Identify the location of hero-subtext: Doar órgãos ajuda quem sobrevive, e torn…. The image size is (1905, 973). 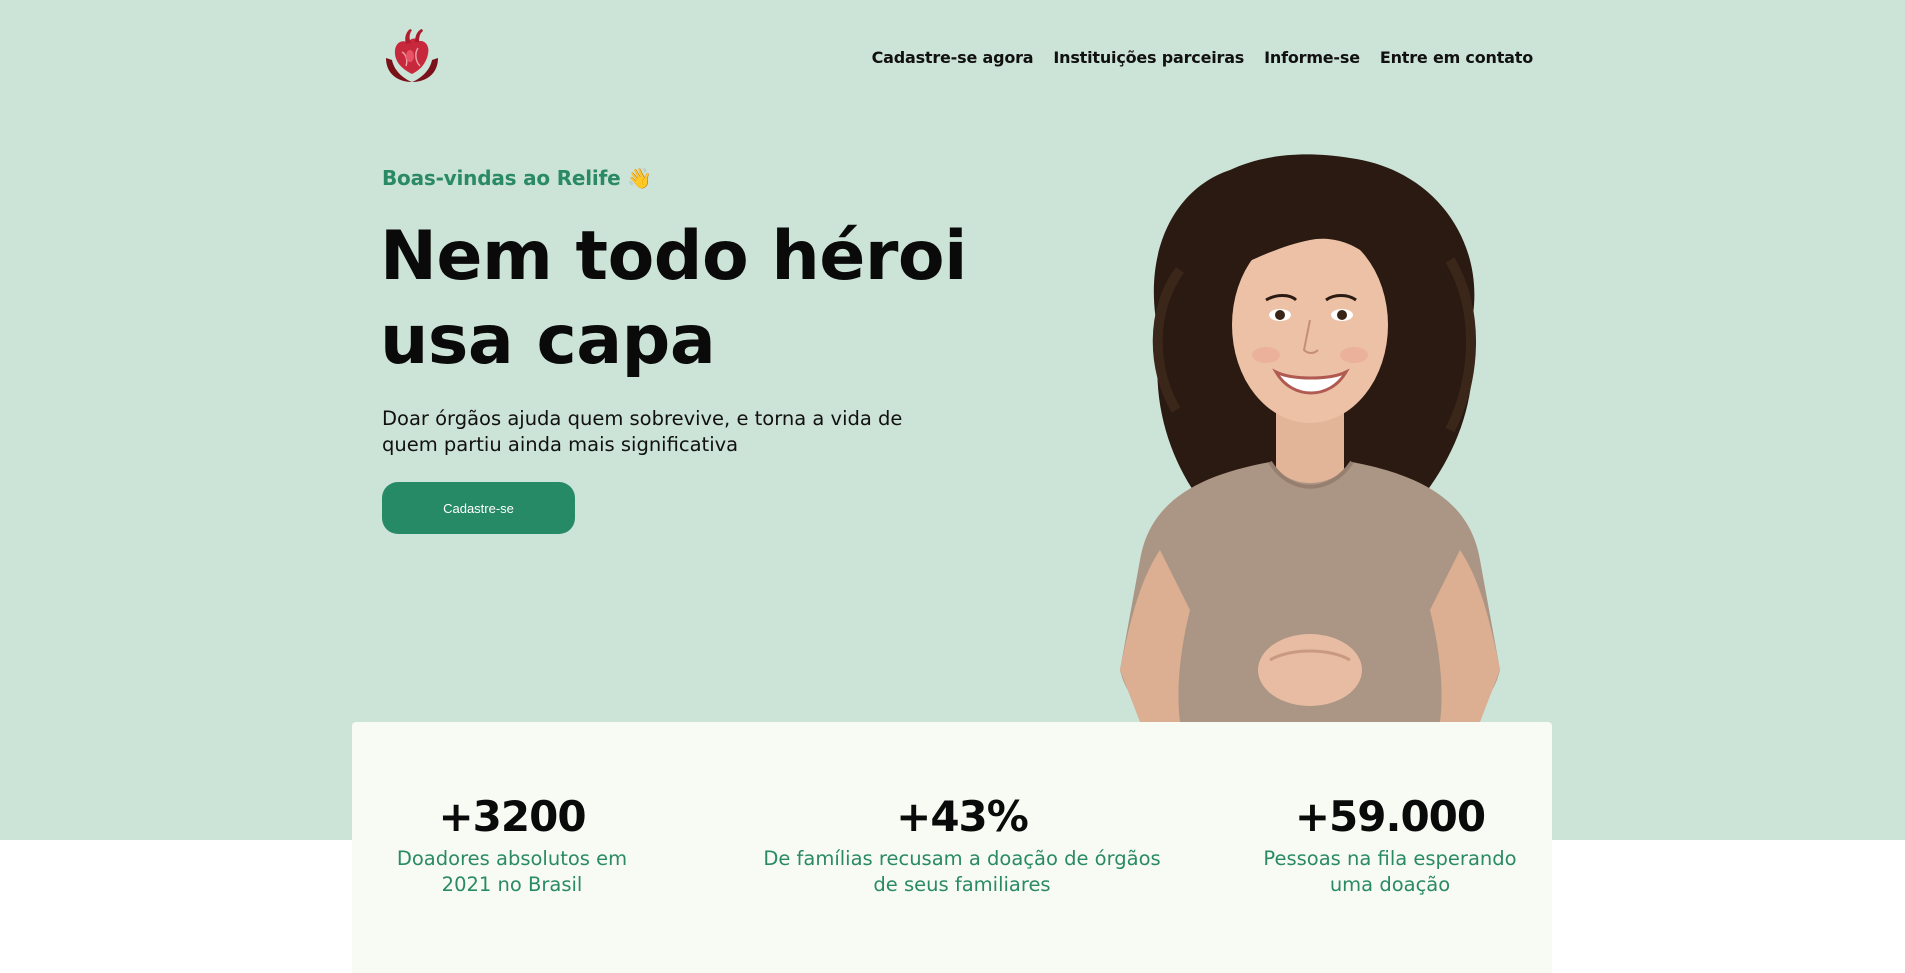
(642, 431).